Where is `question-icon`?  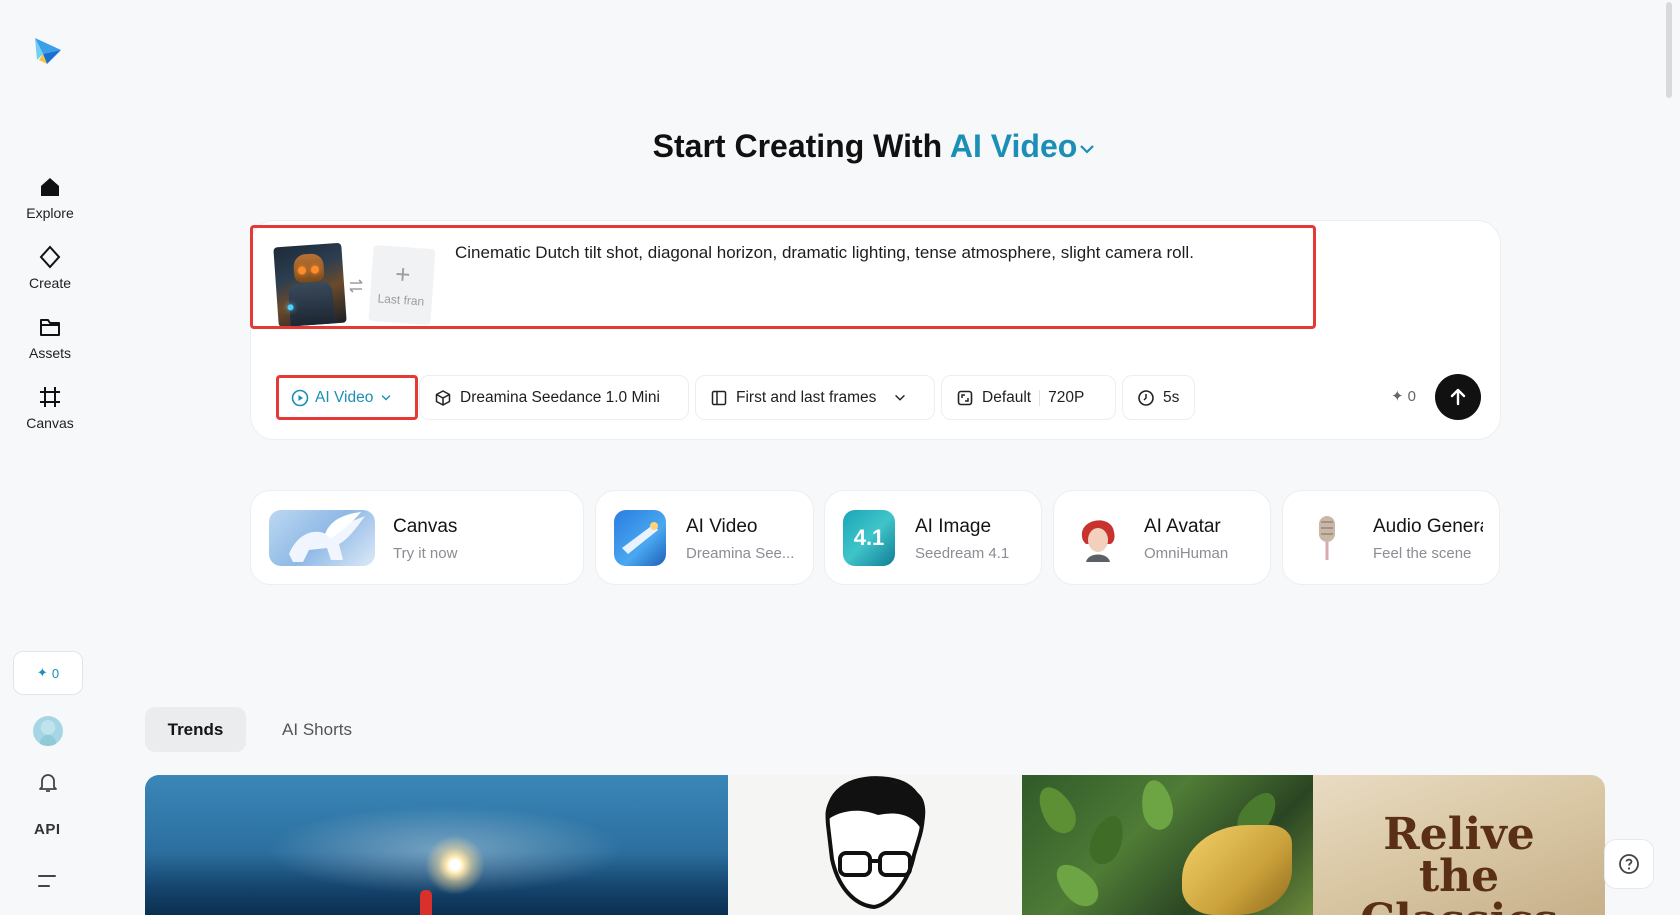
question-icon is located at coordinates (1629, 864).